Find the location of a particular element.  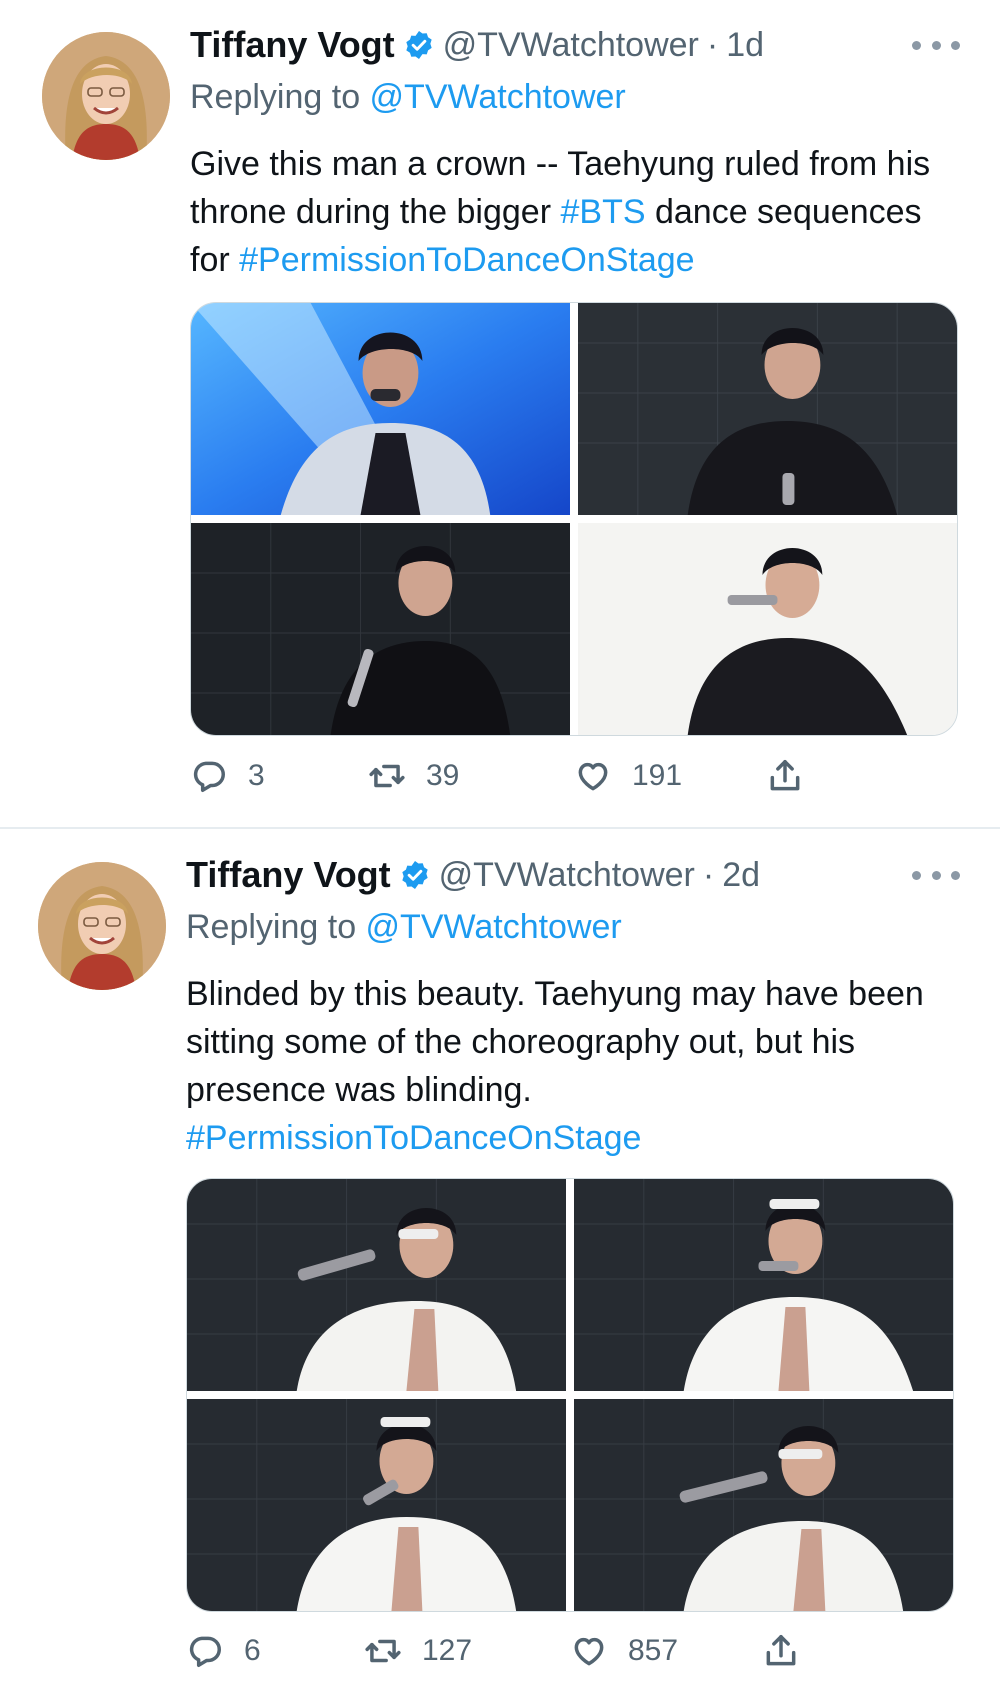

like-button: 191 is located at coordinates (670, 776).